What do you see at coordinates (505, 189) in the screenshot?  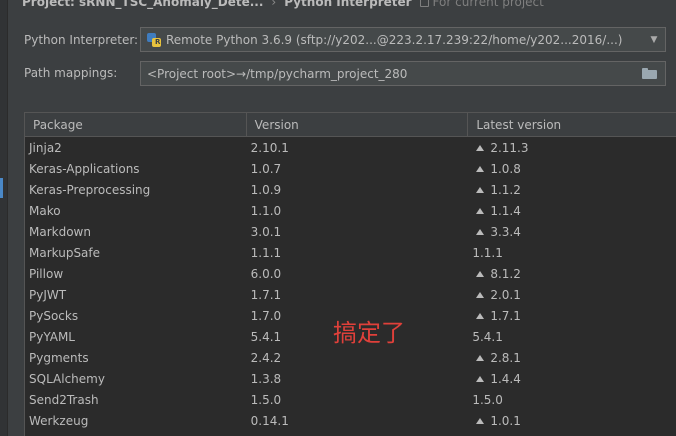 I see `latest-version: 1.1.2` at bounding box center [505, 189].